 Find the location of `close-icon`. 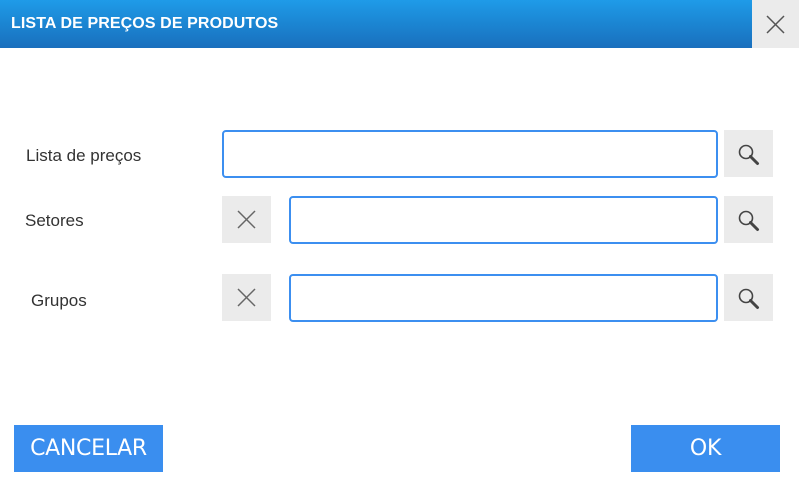

close-icon is located at coordinates (775, 24).